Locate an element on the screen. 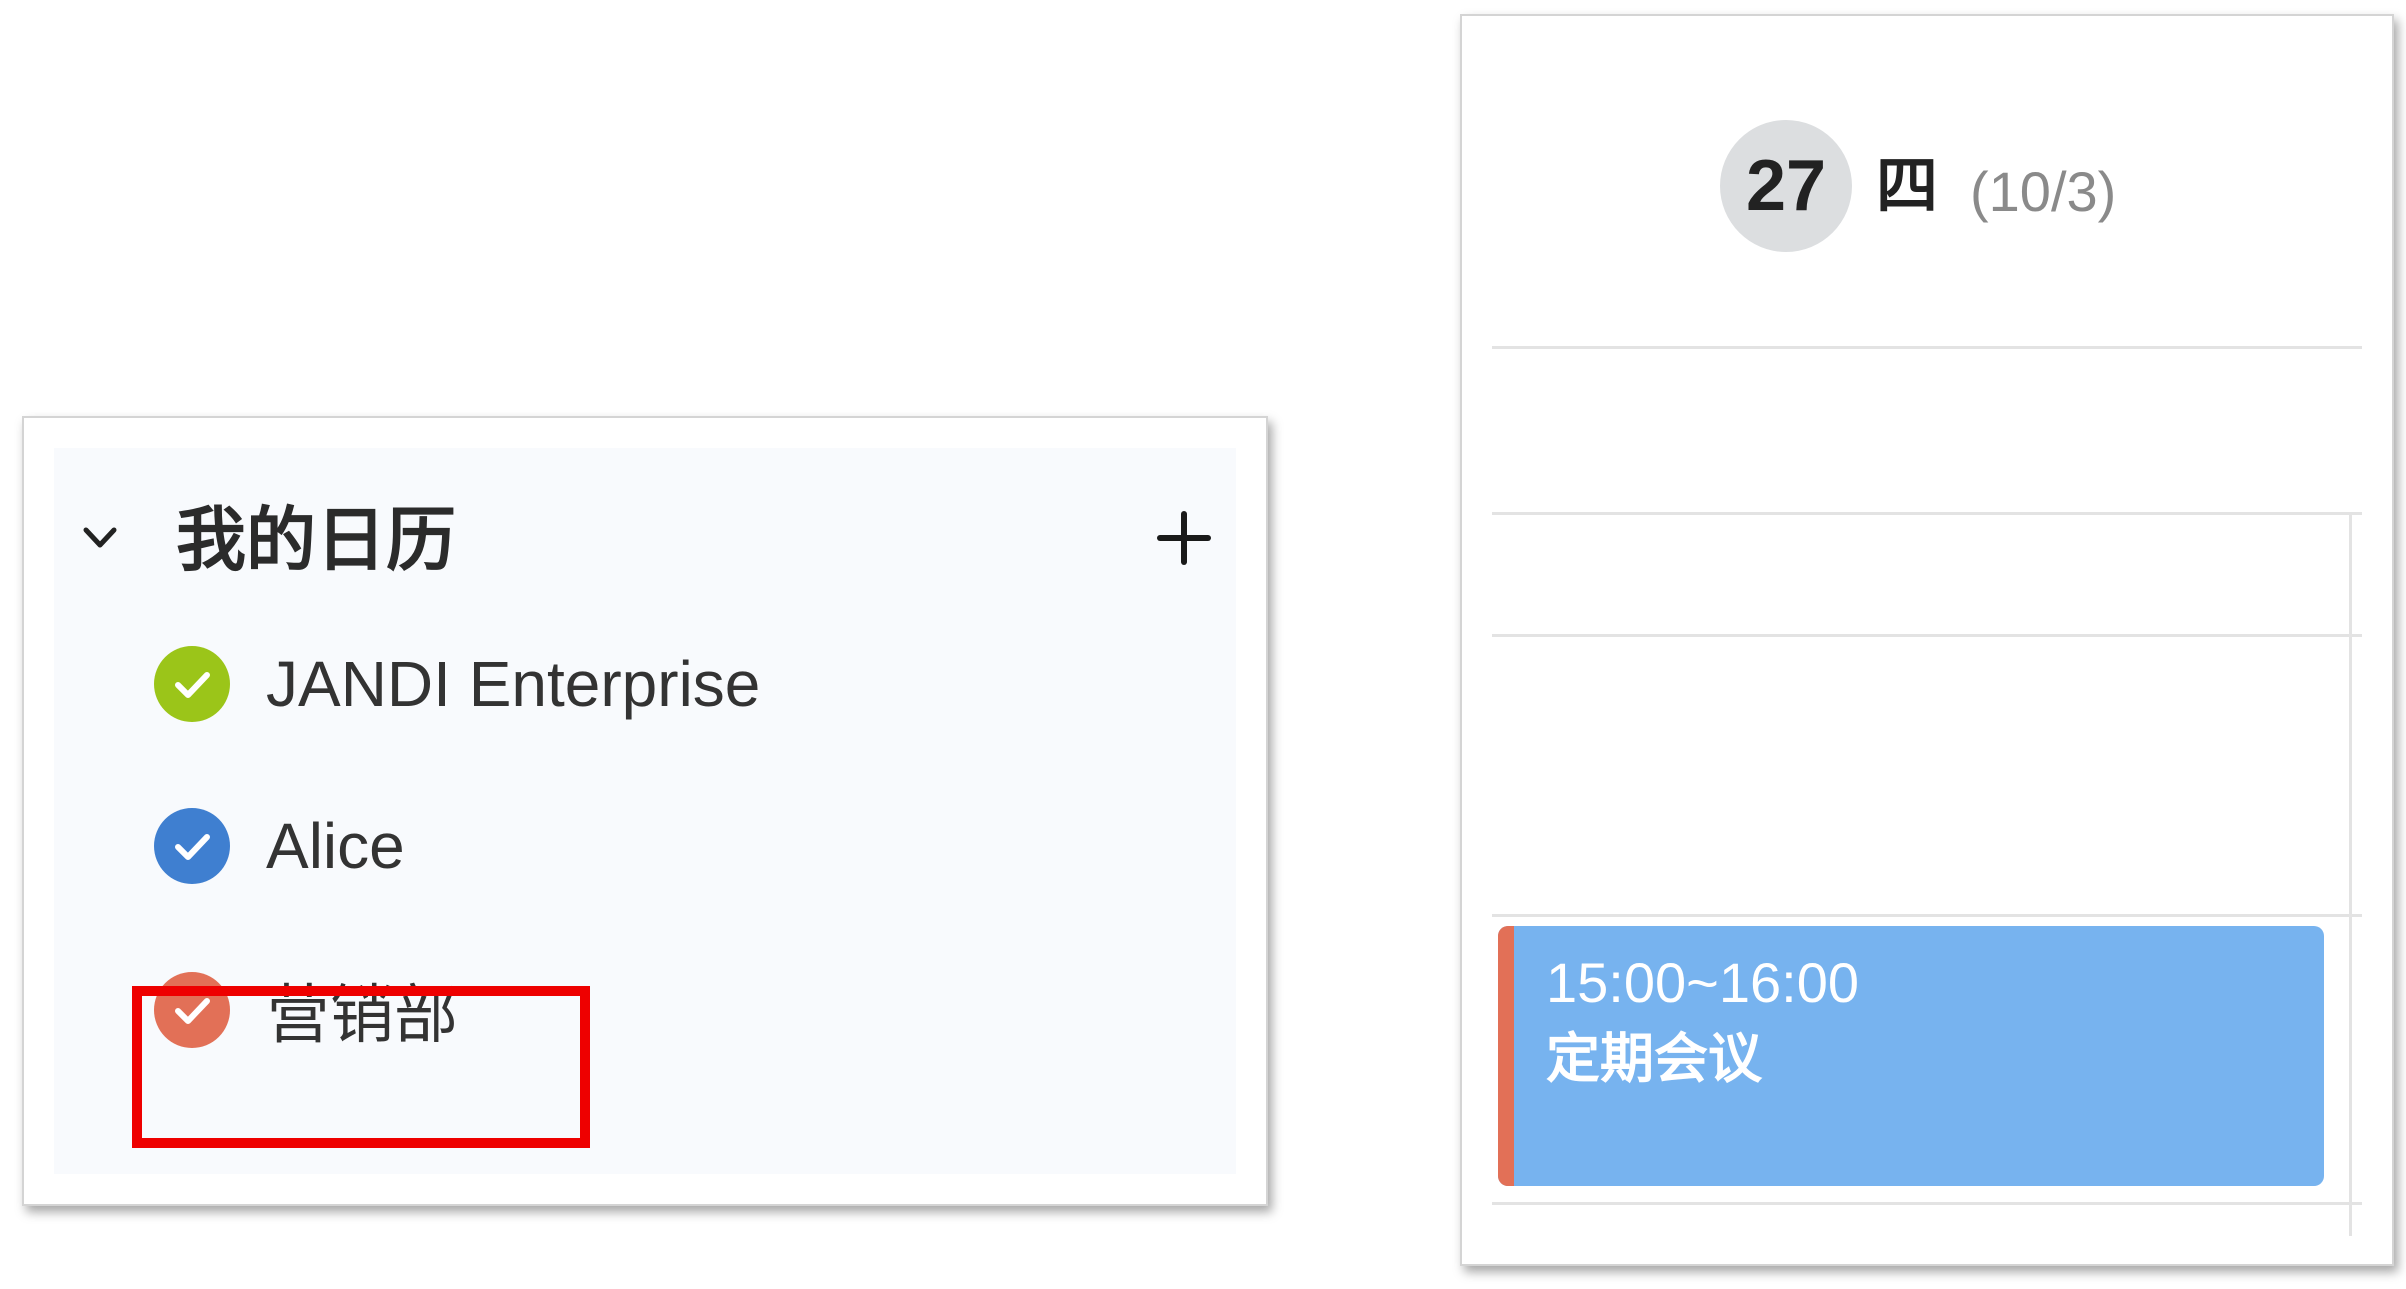  calendar-item-label: JANDI Enterprise is located at coordinates (513, 684).